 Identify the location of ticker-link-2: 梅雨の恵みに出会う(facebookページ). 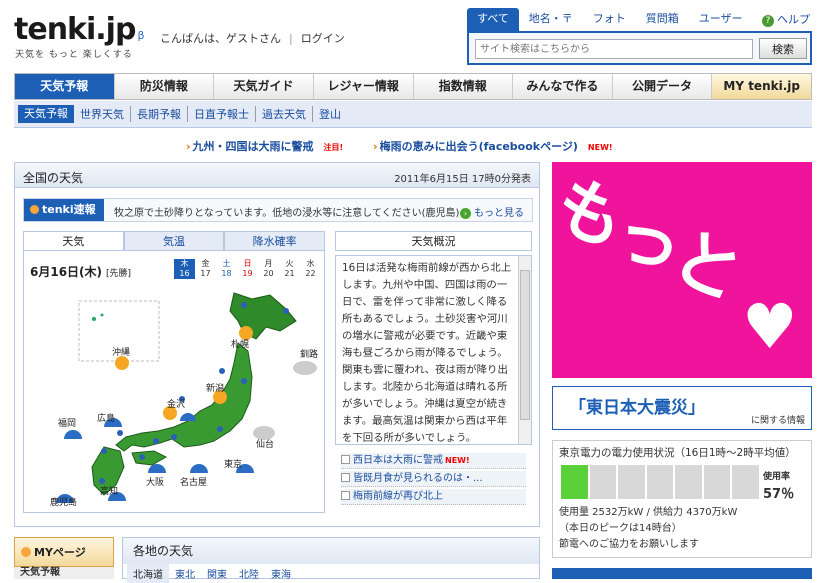
(479, 146).